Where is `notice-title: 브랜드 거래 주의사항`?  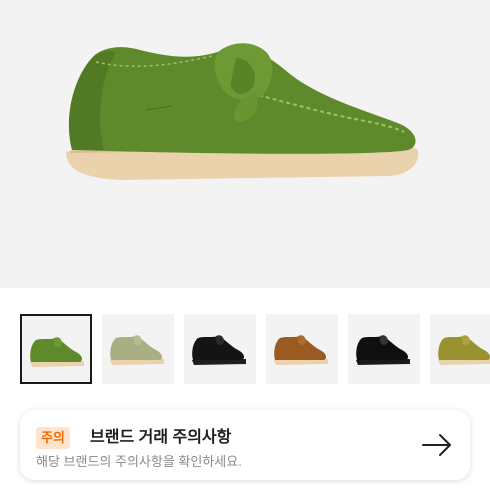
notice-title: 브랜드 거래 주의사항 is located at coordinates (161, 437).